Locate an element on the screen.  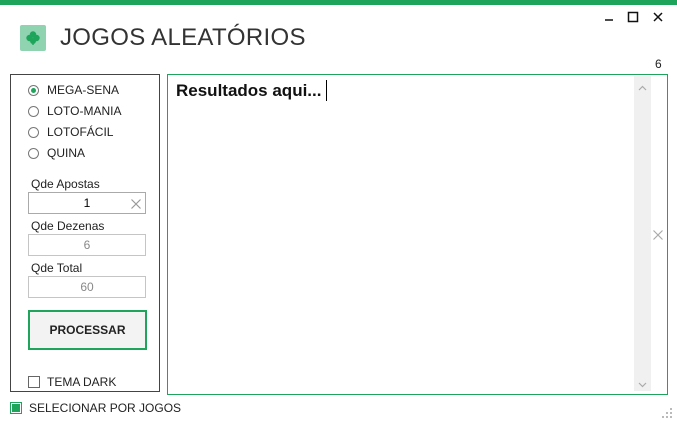
radio-loto-mania: LOTO-MANIA is located at coordinates (74, 111).